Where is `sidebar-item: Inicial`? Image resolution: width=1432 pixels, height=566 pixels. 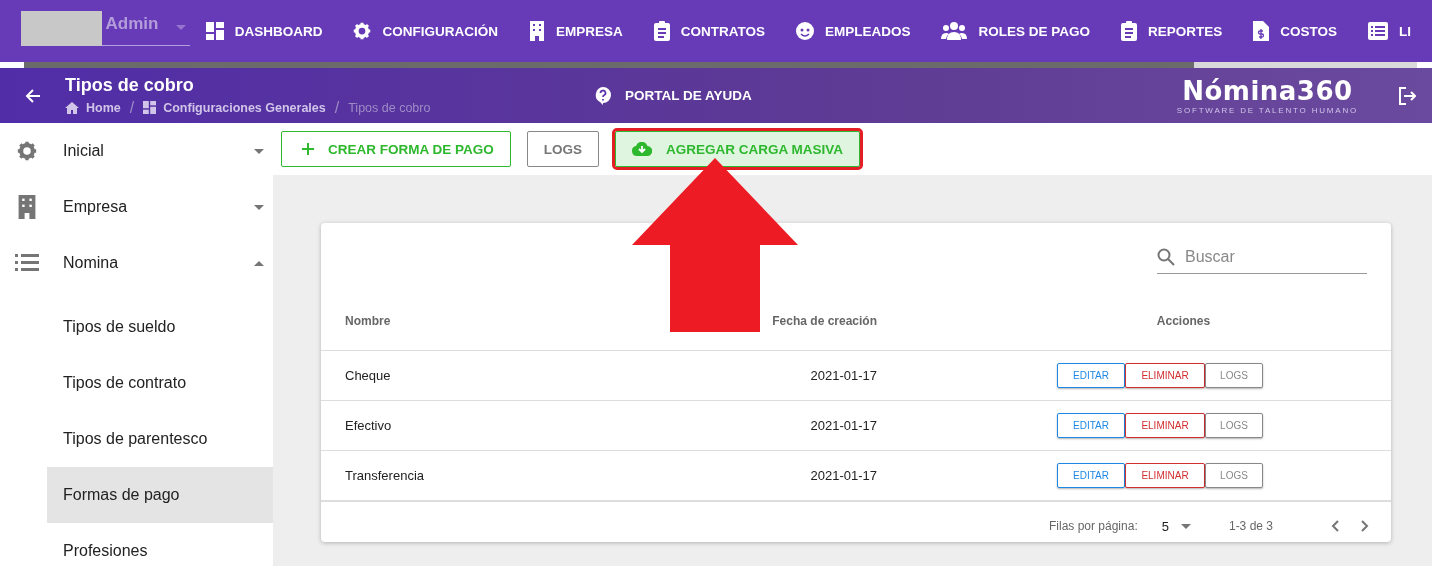 sidebar-item: Inicial is located at coordinates (136, 151).